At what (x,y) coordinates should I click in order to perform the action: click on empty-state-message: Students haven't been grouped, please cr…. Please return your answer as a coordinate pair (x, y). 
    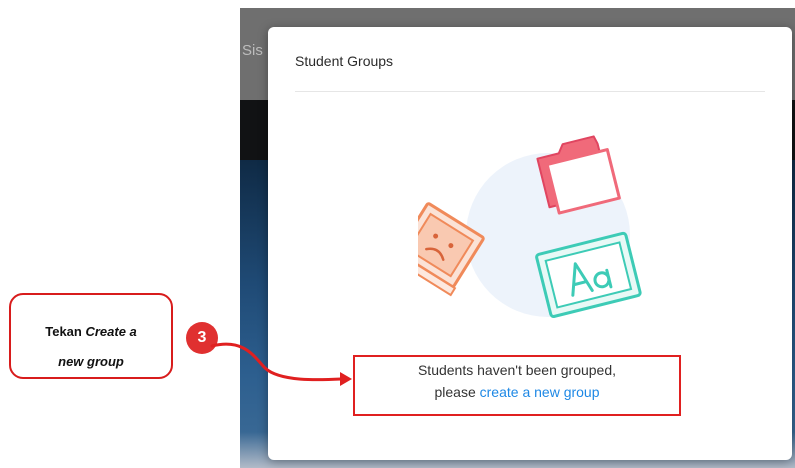
    Looking at the image, I should click on (517, 381).